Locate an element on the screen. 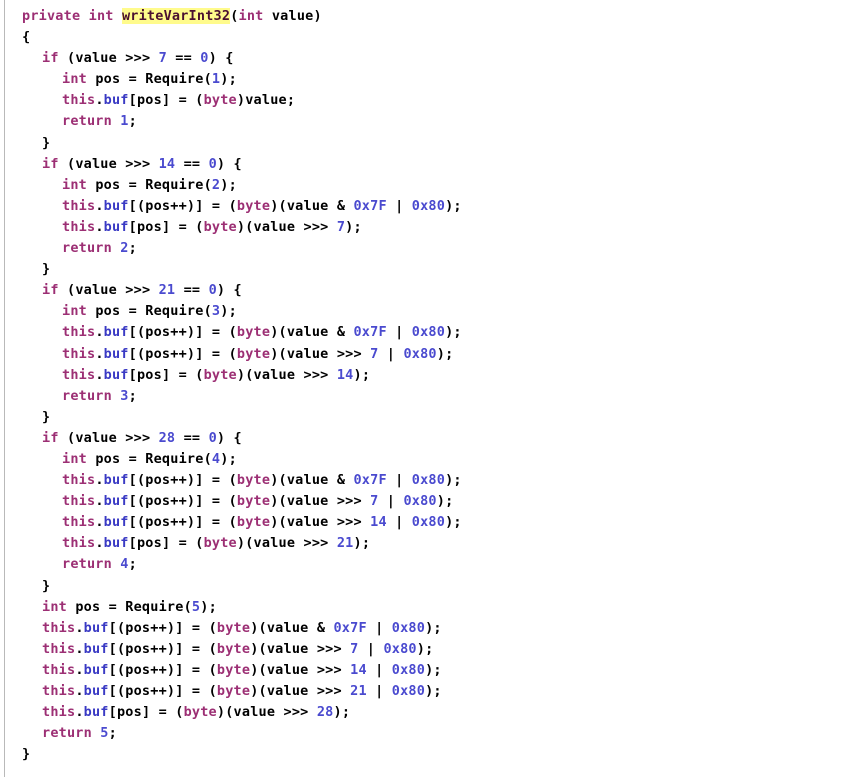  code-line: this.buf[pos] = (byte)value; is located at coordinates (179, 100).